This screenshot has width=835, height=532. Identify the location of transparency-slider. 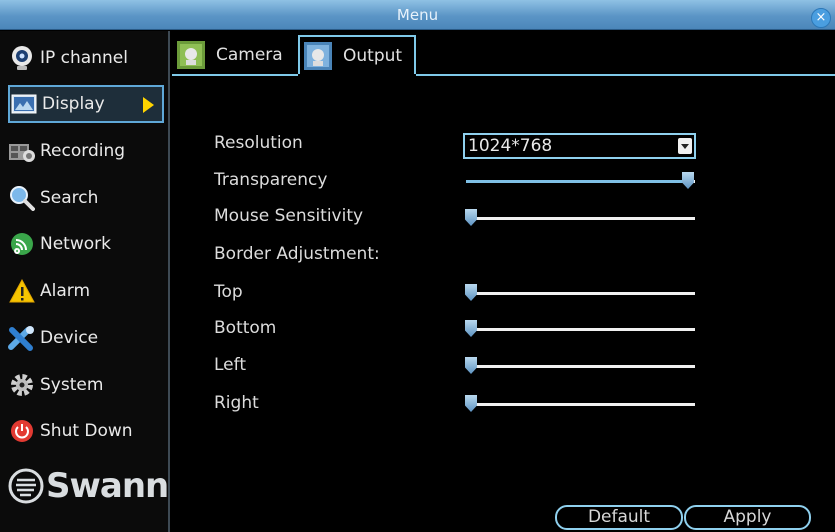
(580, 181).